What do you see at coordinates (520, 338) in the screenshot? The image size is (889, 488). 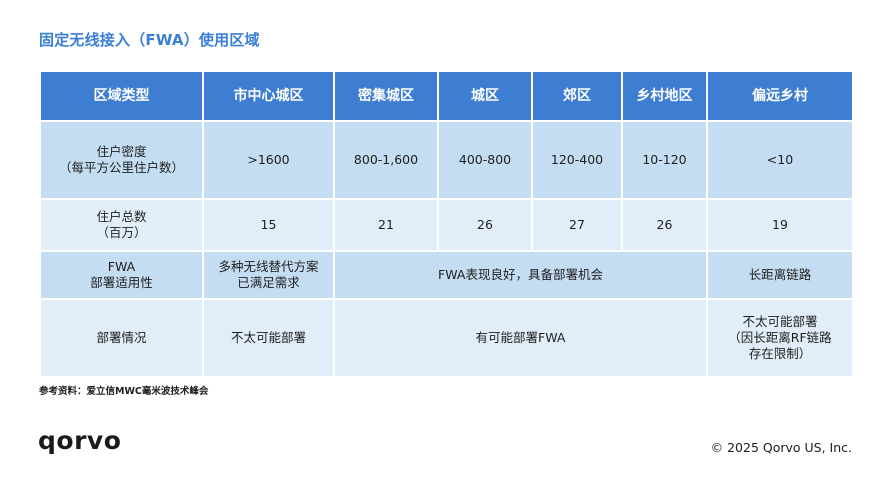 I see `table-cell-merged: 有可能部署FWA` at bounding box center [520, 338].